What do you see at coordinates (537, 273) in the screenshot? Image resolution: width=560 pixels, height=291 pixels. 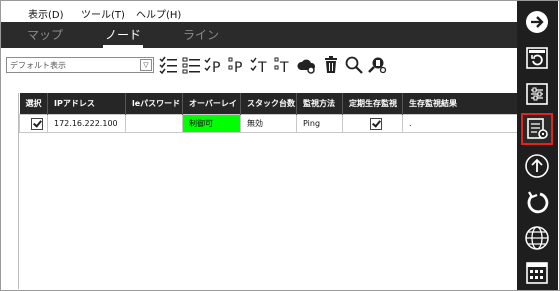 I see `grid-calendar-icon` at bounding box center [537, 273].